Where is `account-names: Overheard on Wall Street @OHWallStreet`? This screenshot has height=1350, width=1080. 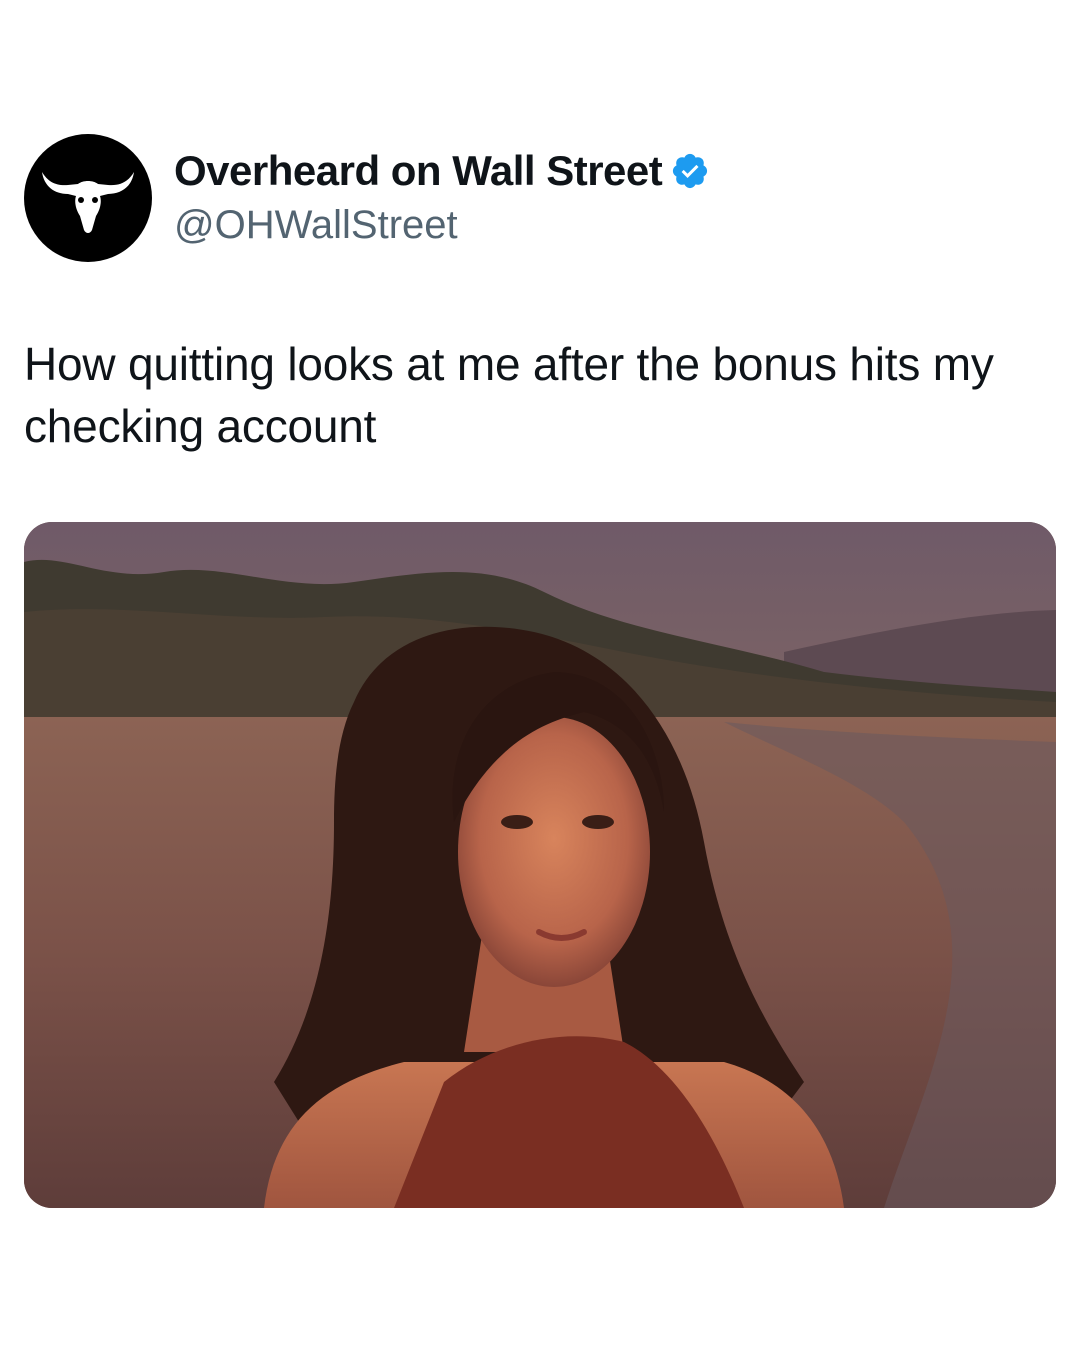
account-names: Overheard on Wall Street @OHWallStreet is located at coordinates (442, 198).